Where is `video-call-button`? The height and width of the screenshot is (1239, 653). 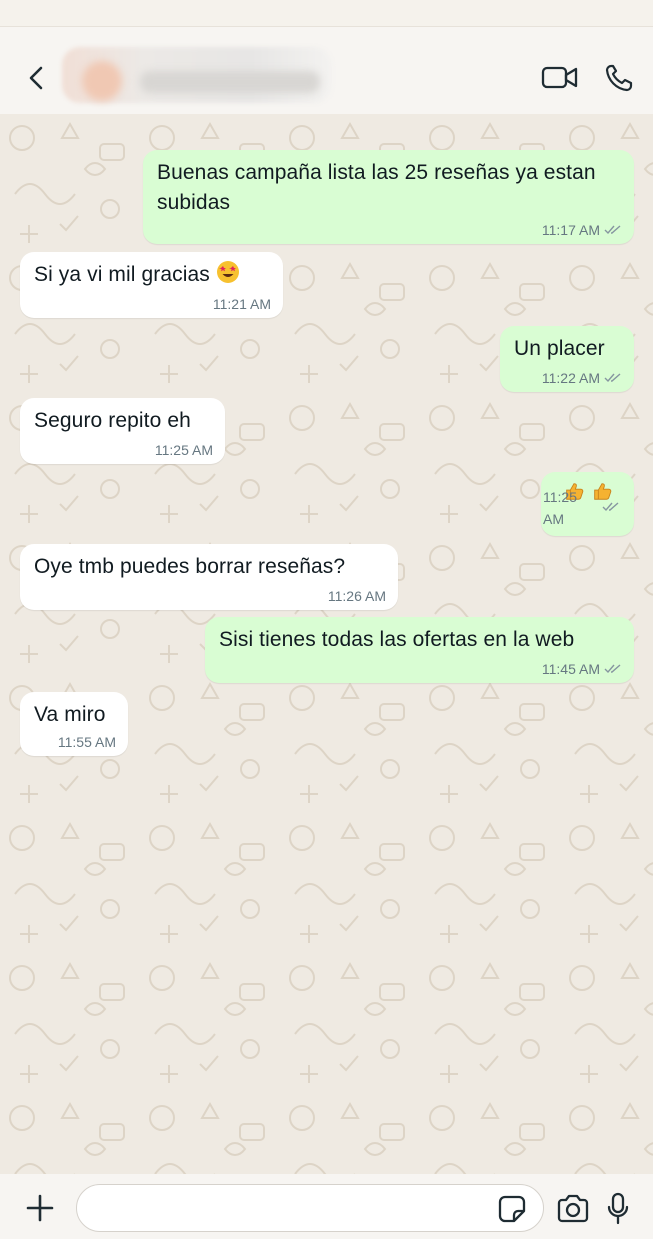 video-call-button is located at coordinates (560, 78).